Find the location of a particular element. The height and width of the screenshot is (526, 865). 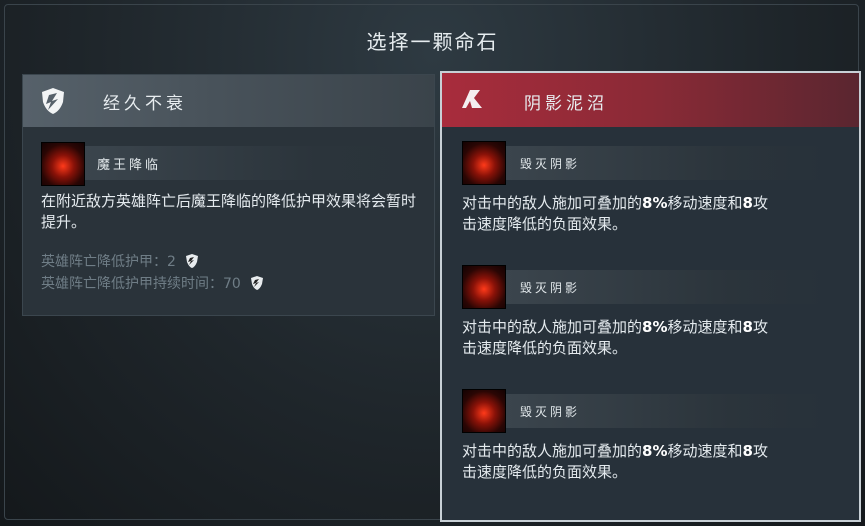

stat-line: 英雄阵亡降低护甲：2 is located at coordinates (120, 262).